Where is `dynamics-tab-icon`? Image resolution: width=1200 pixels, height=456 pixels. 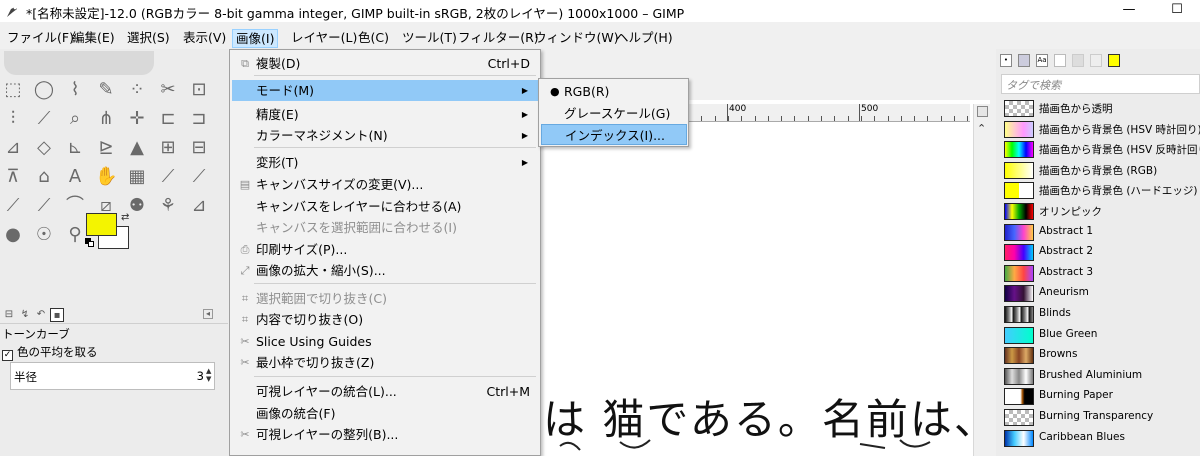
dynamics-tab-icon is located at coordinates (1096, 60).